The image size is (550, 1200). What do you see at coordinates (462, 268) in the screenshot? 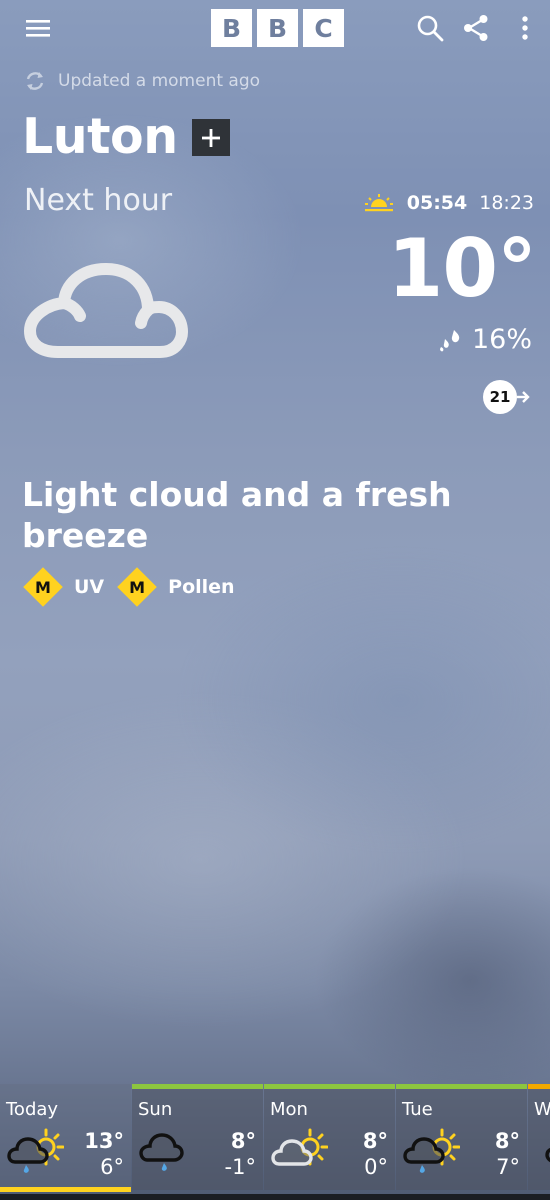
I see `current-temperature: 10°` at bounding box center [462, 268].